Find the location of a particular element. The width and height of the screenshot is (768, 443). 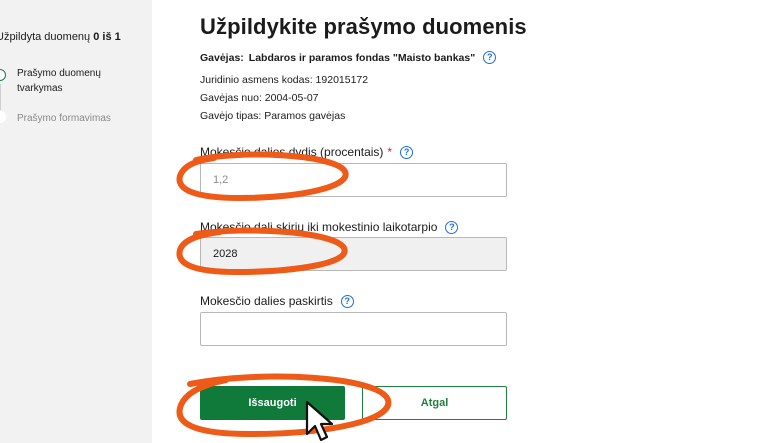

step-connector is located at coordinates (0, 97).